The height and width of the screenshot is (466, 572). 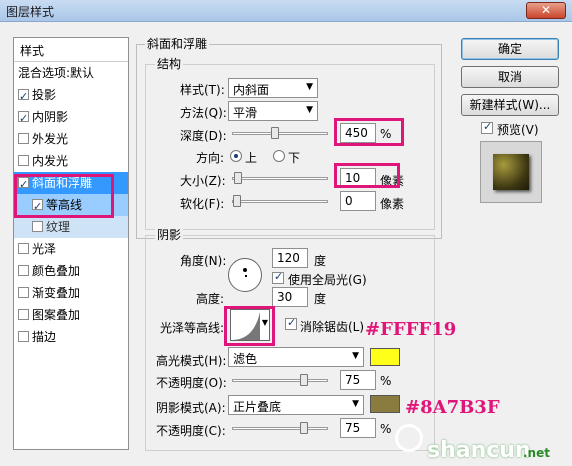 I want to click on angle-input: 120, so click(x=290, y=258).